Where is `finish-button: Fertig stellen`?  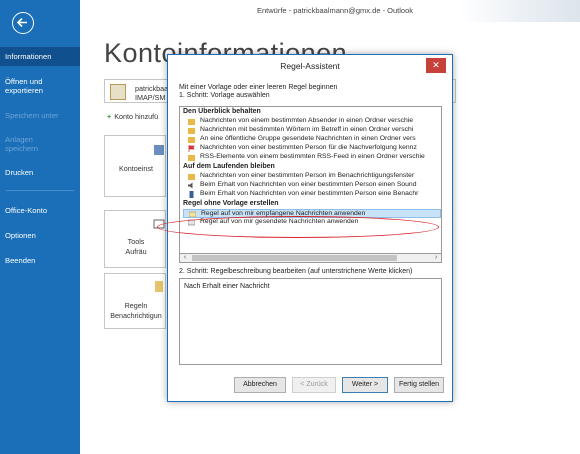 finish-button: Fertig stellen is located at coordinates (419, 385).